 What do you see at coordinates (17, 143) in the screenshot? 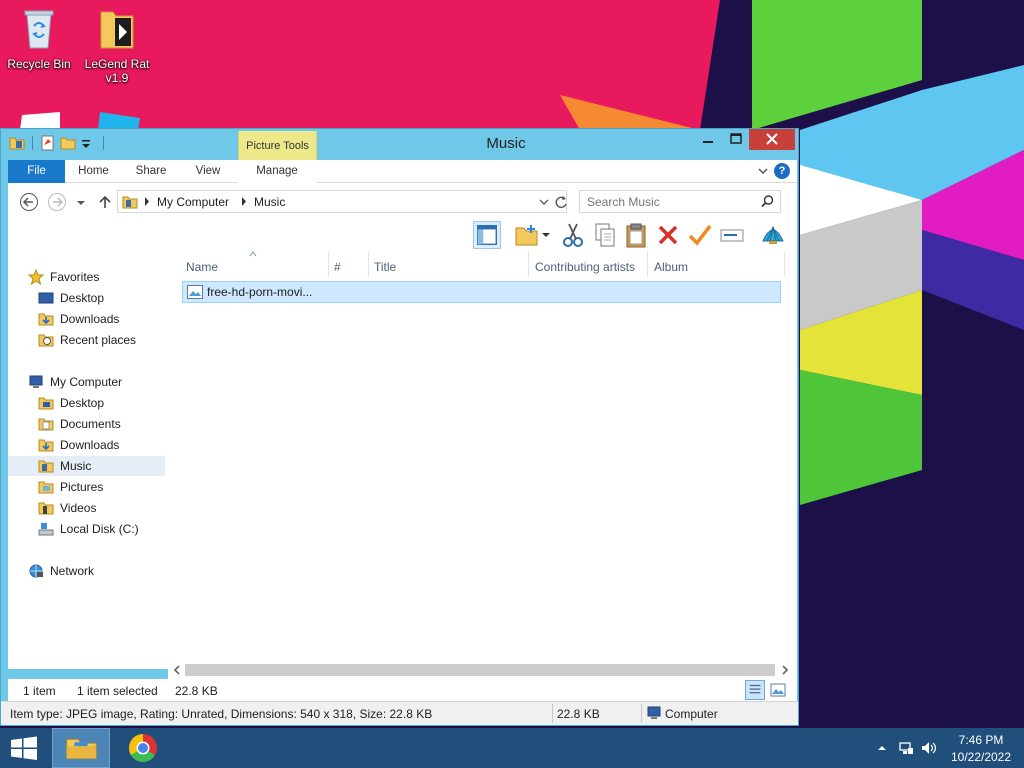
I see `folder-icon` at bounding box center [17, 143].